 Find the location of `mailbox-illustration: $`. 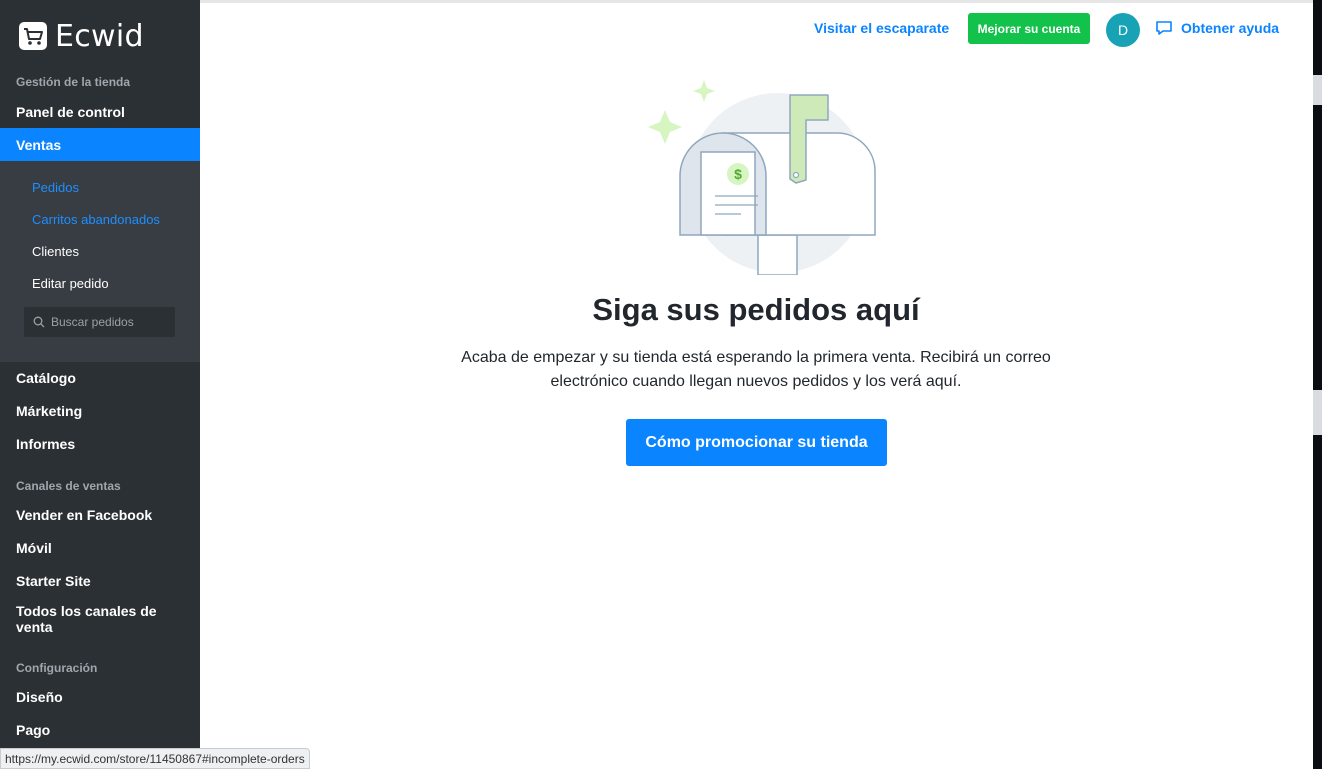

mailbox-illustration: $ is located at coordinates (762, 177).